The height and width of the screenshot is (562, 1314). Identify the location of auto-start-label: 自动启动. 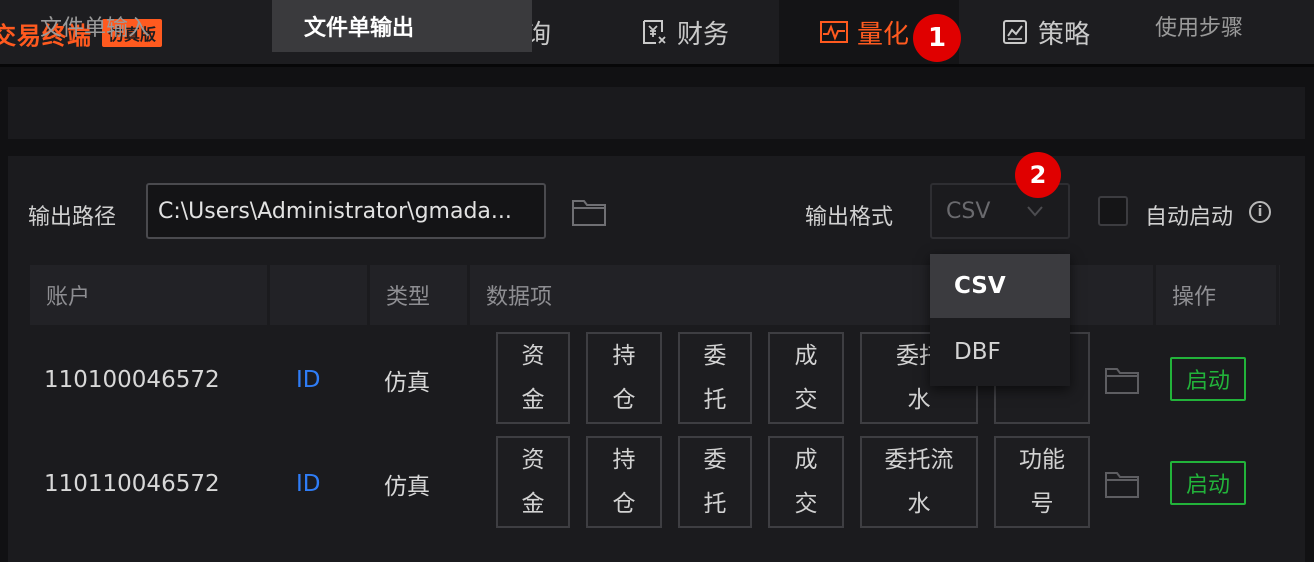
(1189, 217).